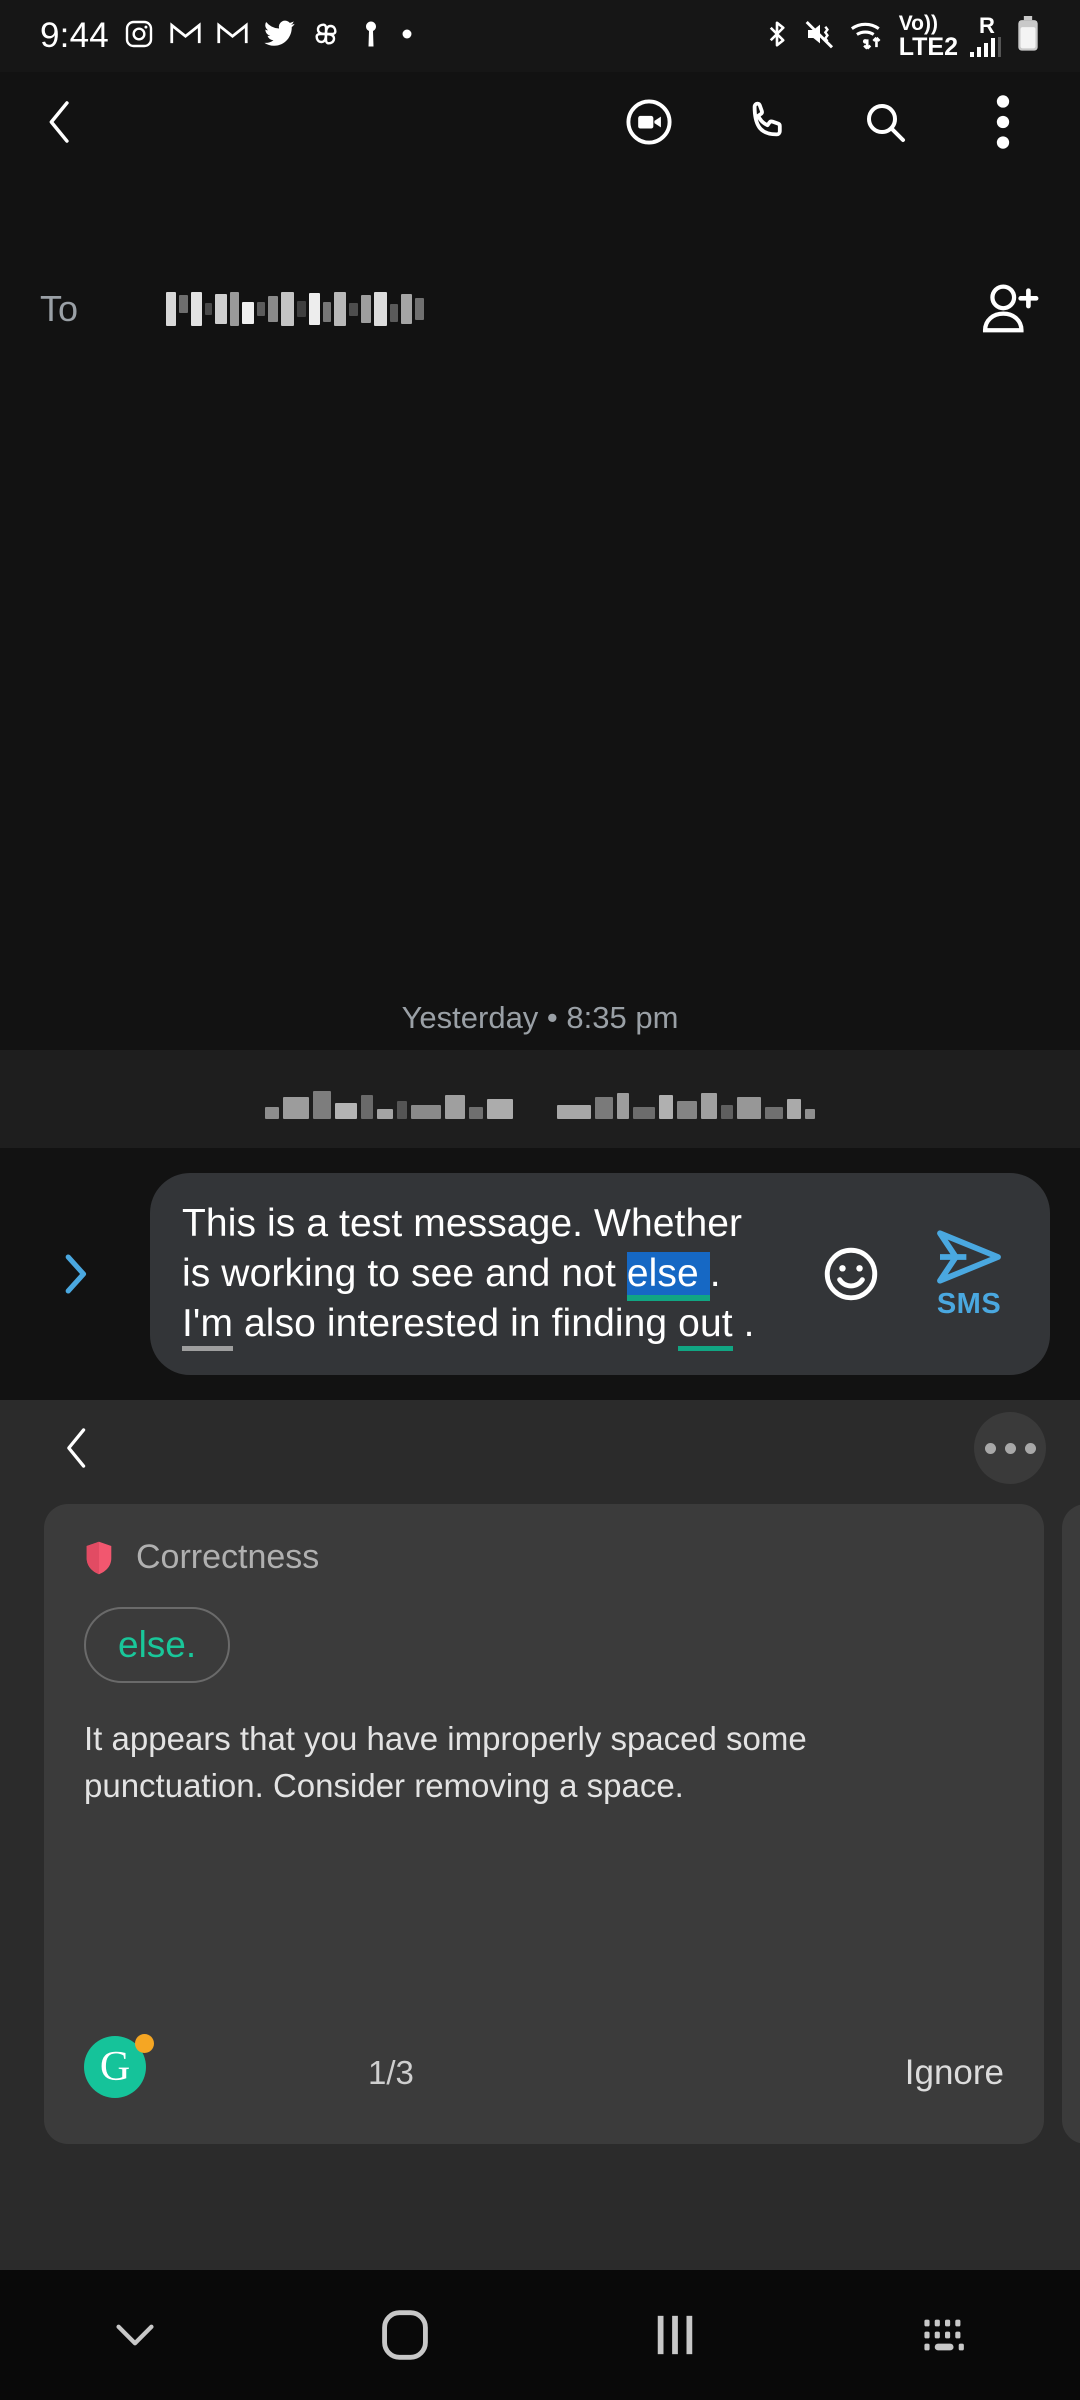 The image size is (1080, 2400). What do you see at coordinates (928, 46) in the screenshot?
I see `lte-label: LTE2` at bounding box center [928, 46].